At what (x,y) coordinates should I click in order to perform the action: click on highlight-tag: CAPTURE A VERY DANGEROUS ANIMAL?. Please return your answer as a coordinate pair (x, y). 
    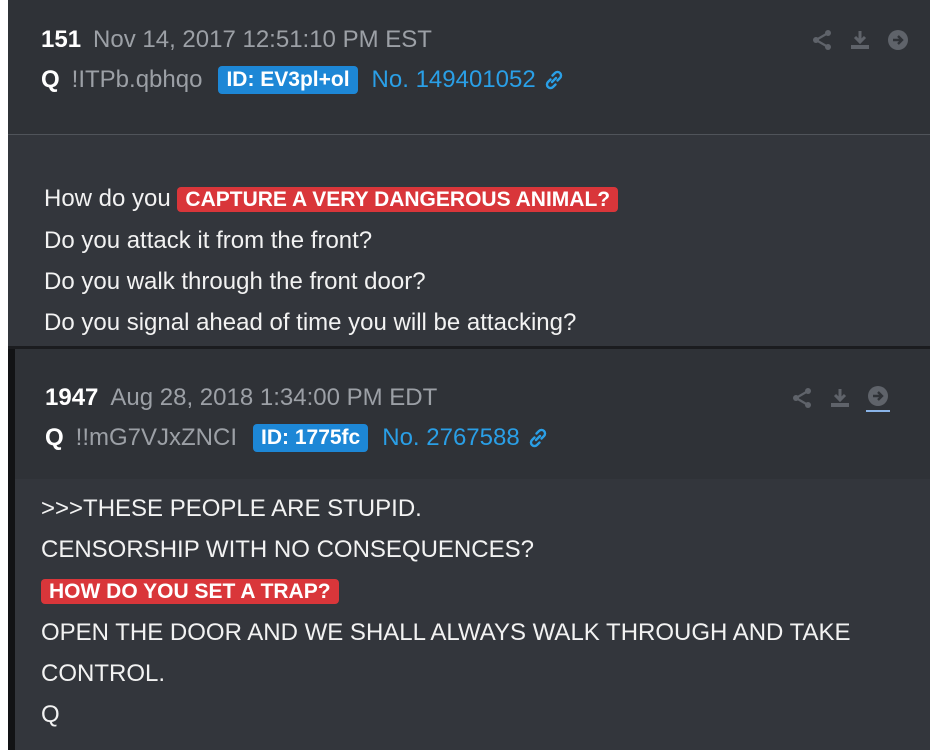
    Looking at the image, I should click on (398, 199).